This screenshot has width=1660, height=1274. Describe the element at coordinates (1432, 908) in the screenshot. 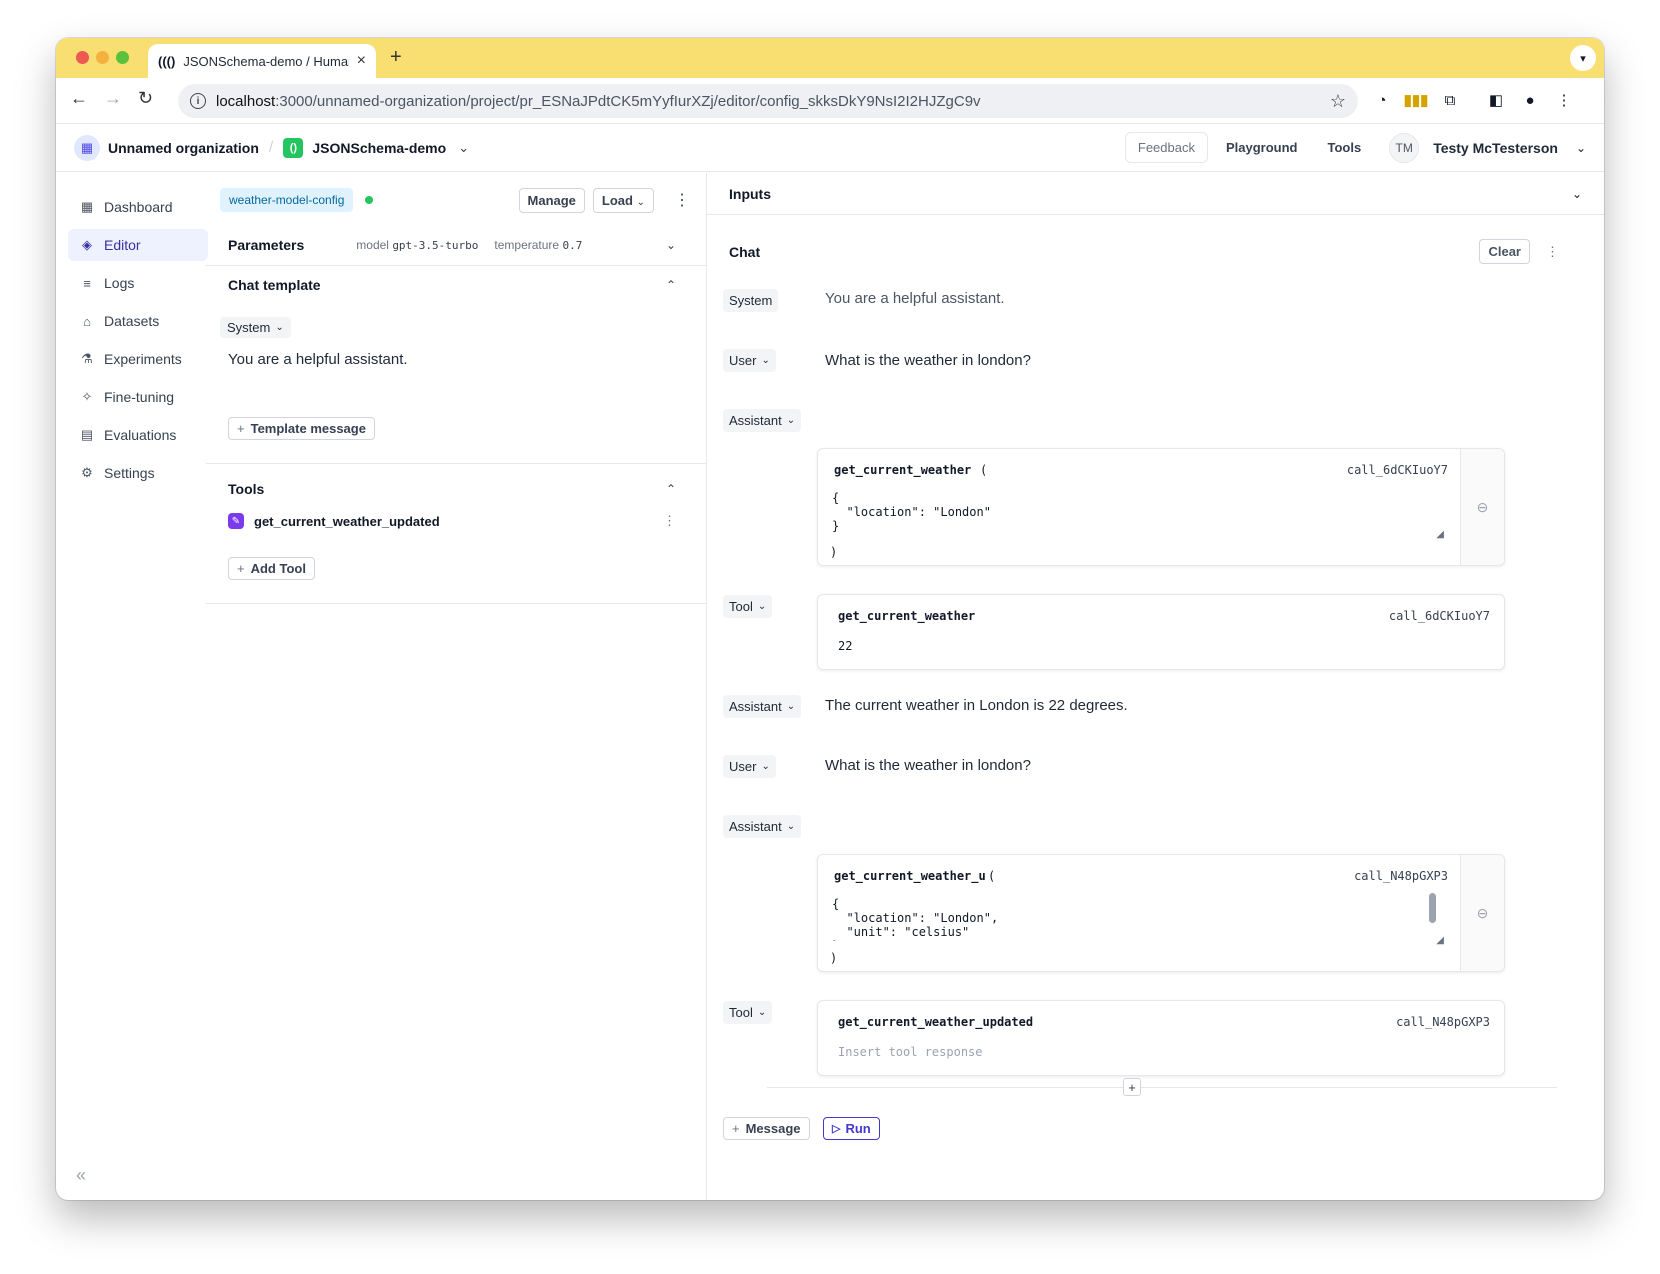

I see `scrollbar` at that location.